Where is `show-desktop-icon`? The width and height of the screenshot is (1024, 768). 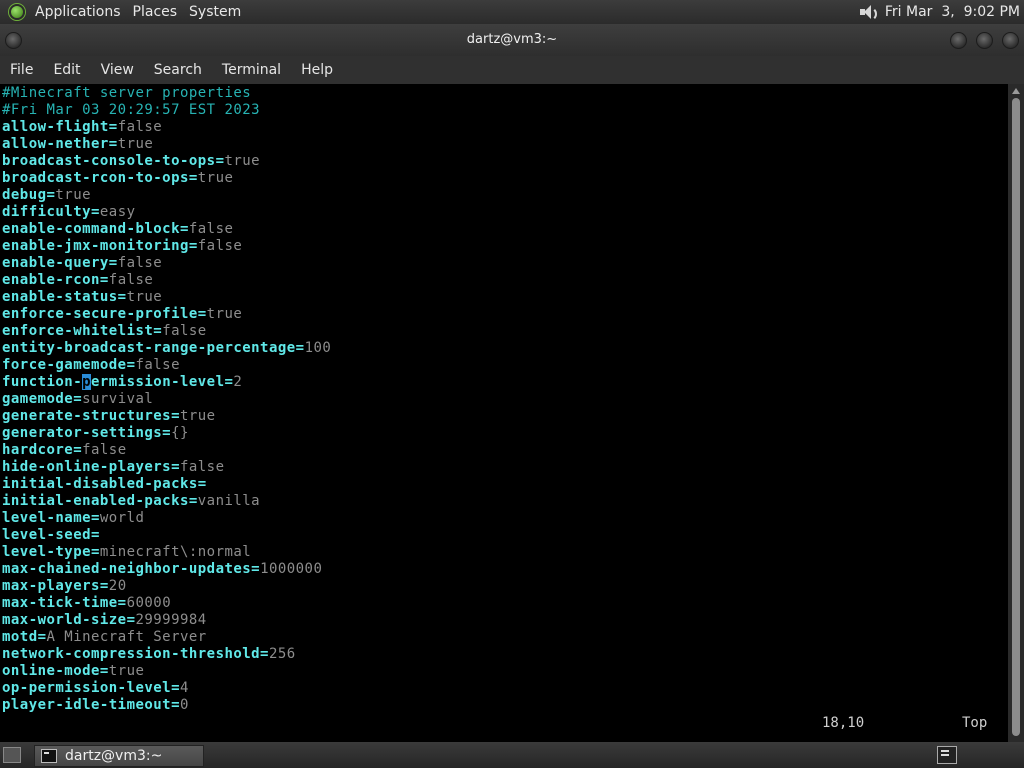
show-desktop-icon is located at coordinates (12, 755).